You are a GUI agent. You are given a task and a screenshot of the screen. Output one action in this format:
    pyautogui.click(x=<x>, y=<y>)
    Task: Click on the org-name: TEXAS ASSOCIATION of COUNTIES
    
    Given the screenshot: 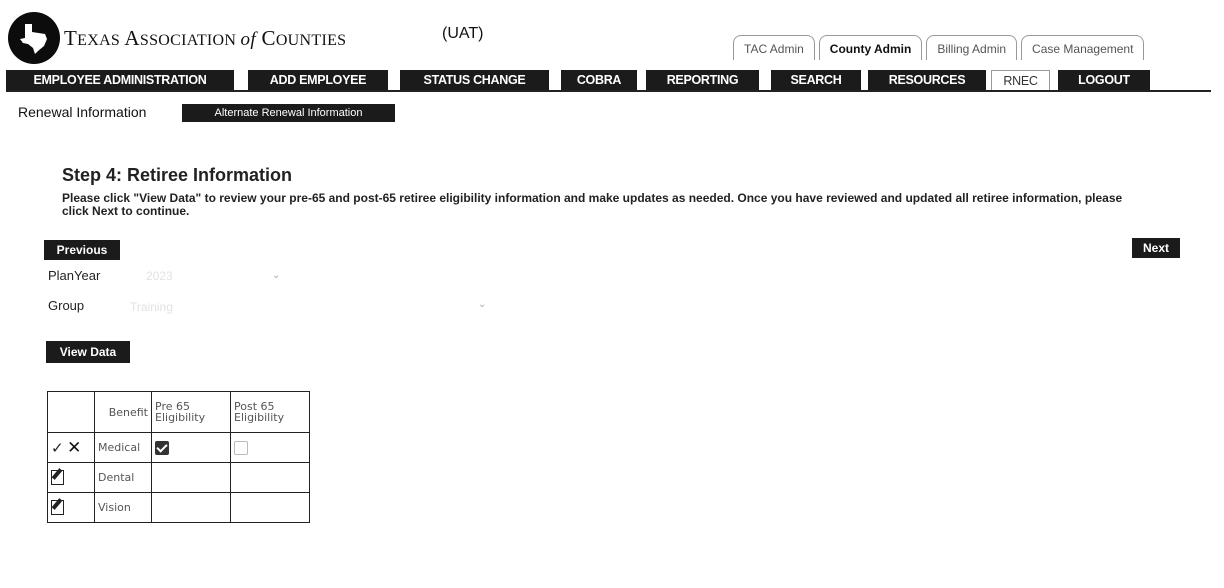 What is the action you would take?
    pyautogui.click(x=205, y=38)
    